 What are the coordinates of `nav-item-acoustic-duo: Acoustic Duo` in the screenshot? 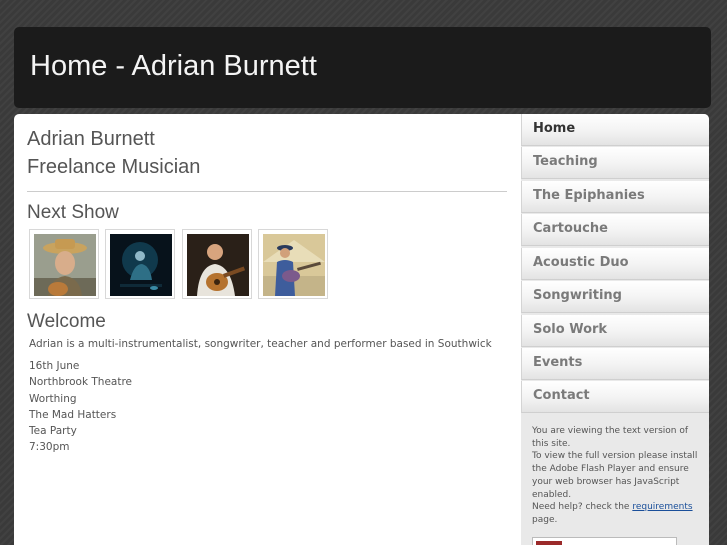 It's located at (615, 264).